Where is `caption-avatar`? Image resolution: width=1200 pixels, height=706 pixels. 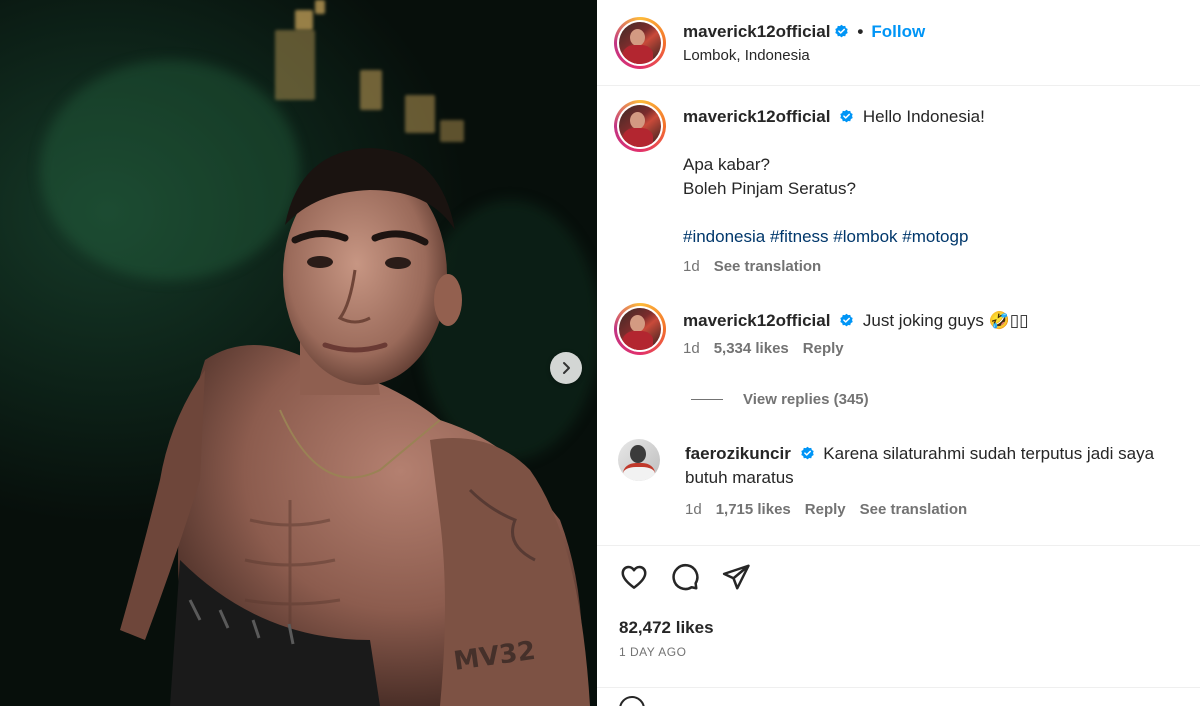 caption-avatar is located at coordinates (640, 126).